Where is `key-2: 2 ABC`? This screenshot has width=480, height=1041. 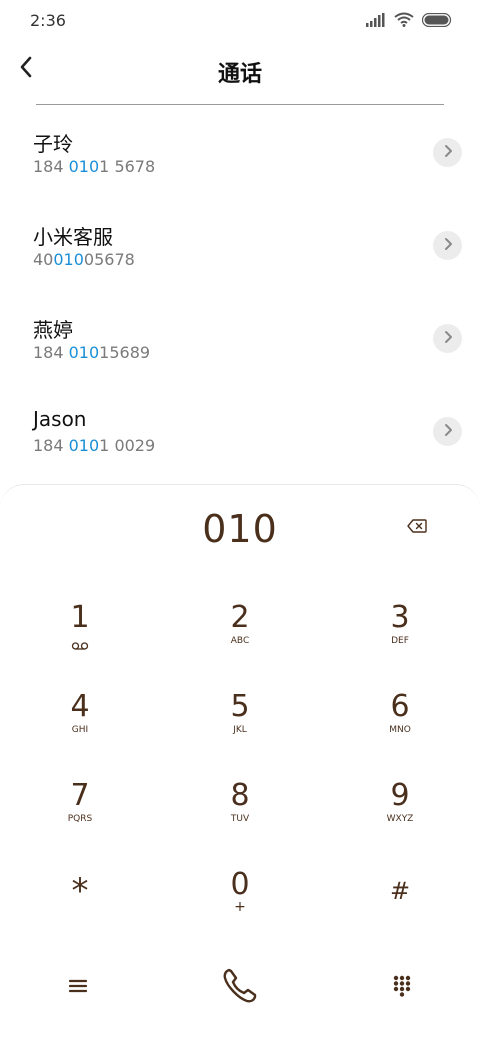 key-2: 2 ABC is located at coordinates (240, 633).